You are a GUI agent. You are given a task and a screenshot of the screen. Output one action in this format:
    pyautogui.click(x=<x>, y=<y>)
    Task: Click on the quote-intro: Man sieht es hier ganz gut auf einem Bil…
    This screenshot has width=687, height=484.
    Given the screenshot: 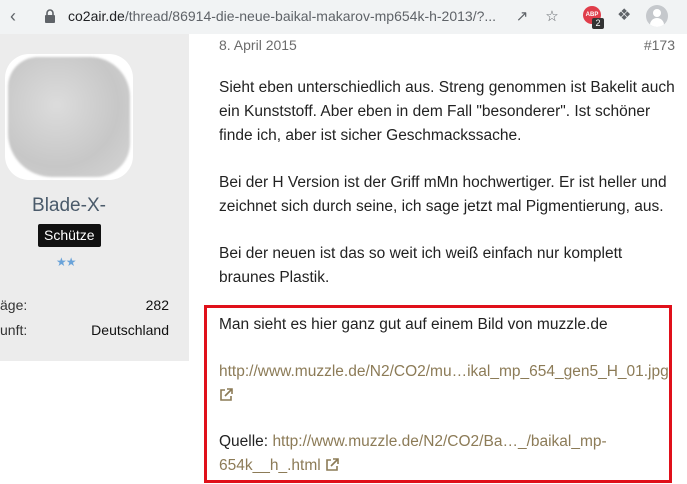 What is the action you would take?
    pyautogui.click(x=413, y=324)
    